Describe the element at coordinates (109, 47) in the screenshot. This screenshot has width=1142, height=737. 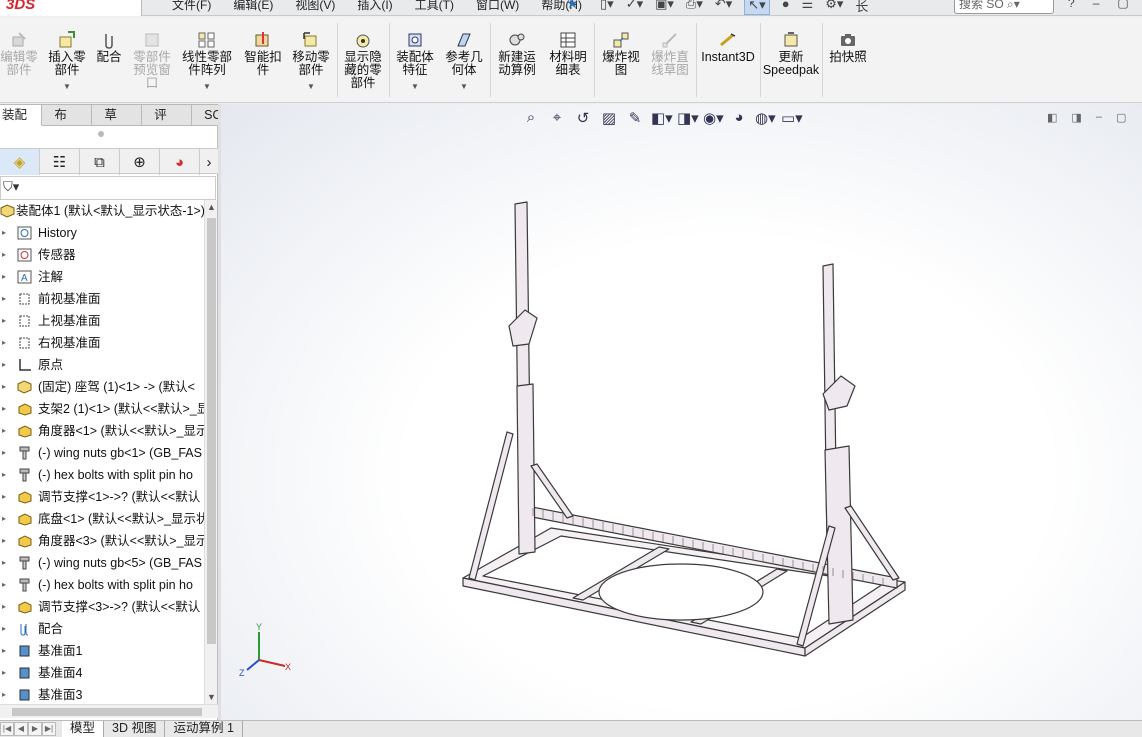
I see `mate-button: 配合` at that location.